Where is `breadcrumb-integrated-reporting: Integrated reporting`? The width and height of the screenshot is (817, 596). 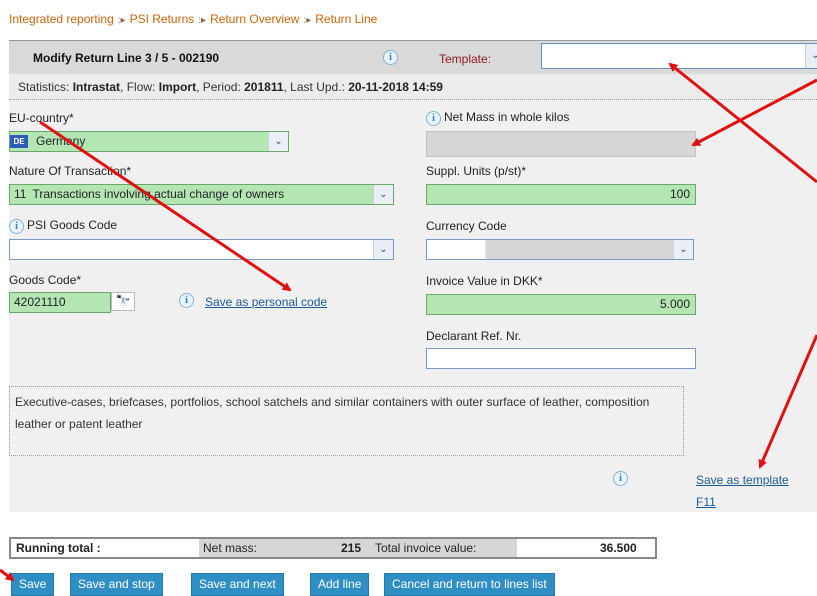 breadcrumb-integrated-reporting: Integrated reporting is located at coordinates (61, 19).